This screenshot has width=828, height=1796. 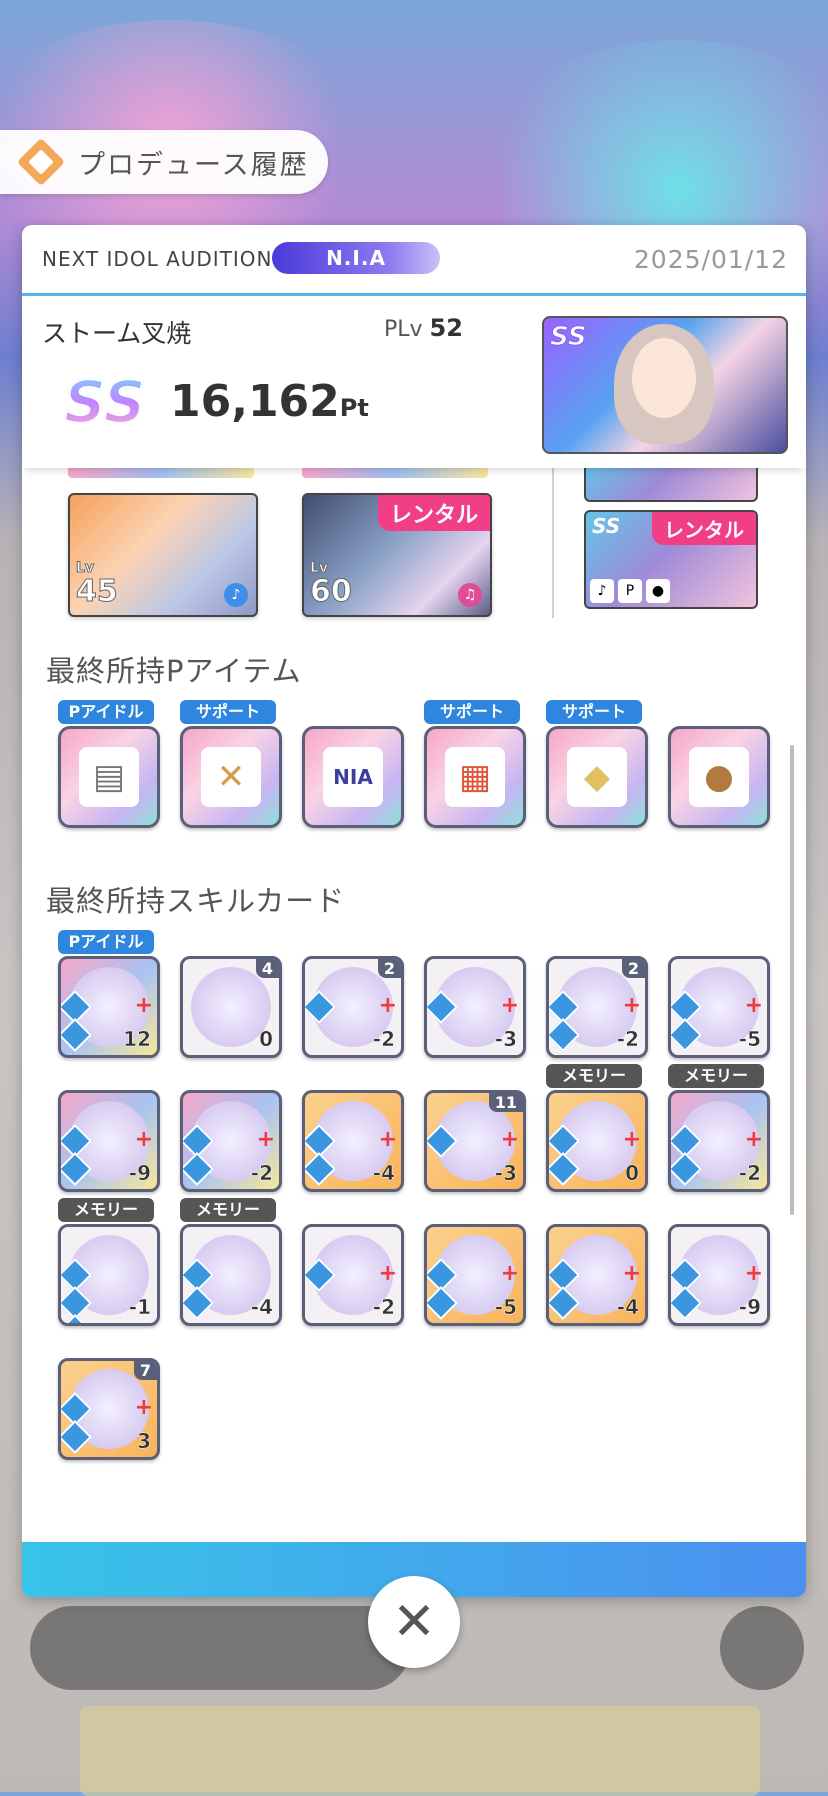 I want to click on panel-header: NEXT IDOL AUDITION N.I.A 2025/01/12, so click(x=414, y=260).